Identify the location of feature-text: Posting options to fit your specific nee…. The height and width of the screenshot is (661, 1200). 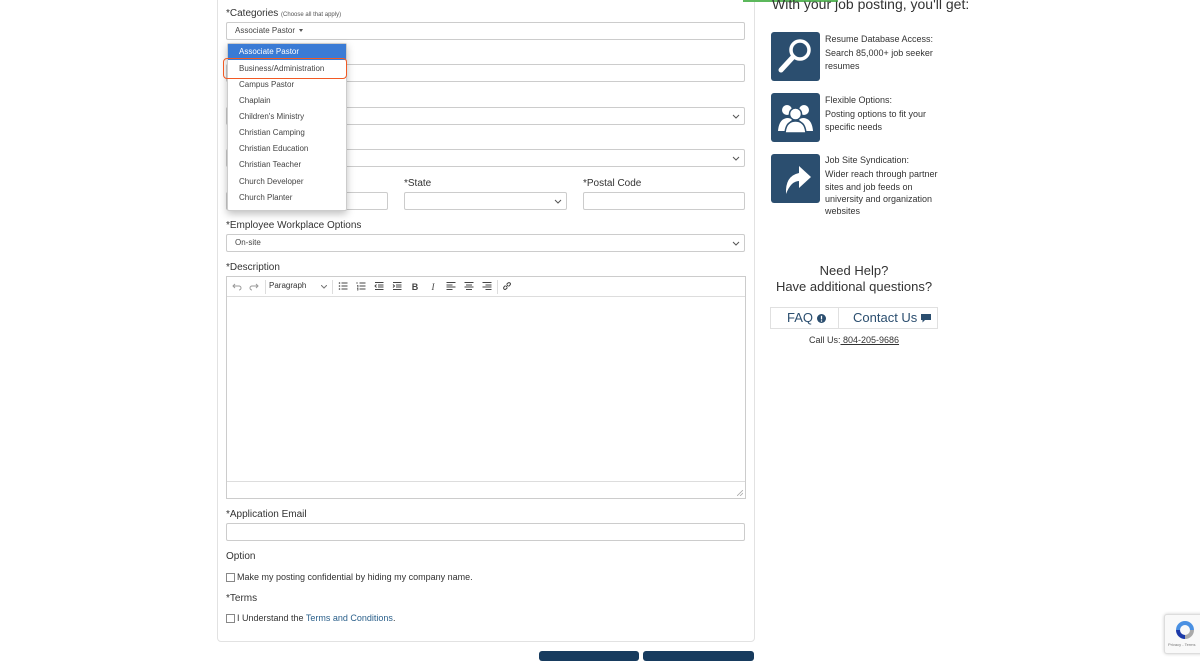
(876, 120).